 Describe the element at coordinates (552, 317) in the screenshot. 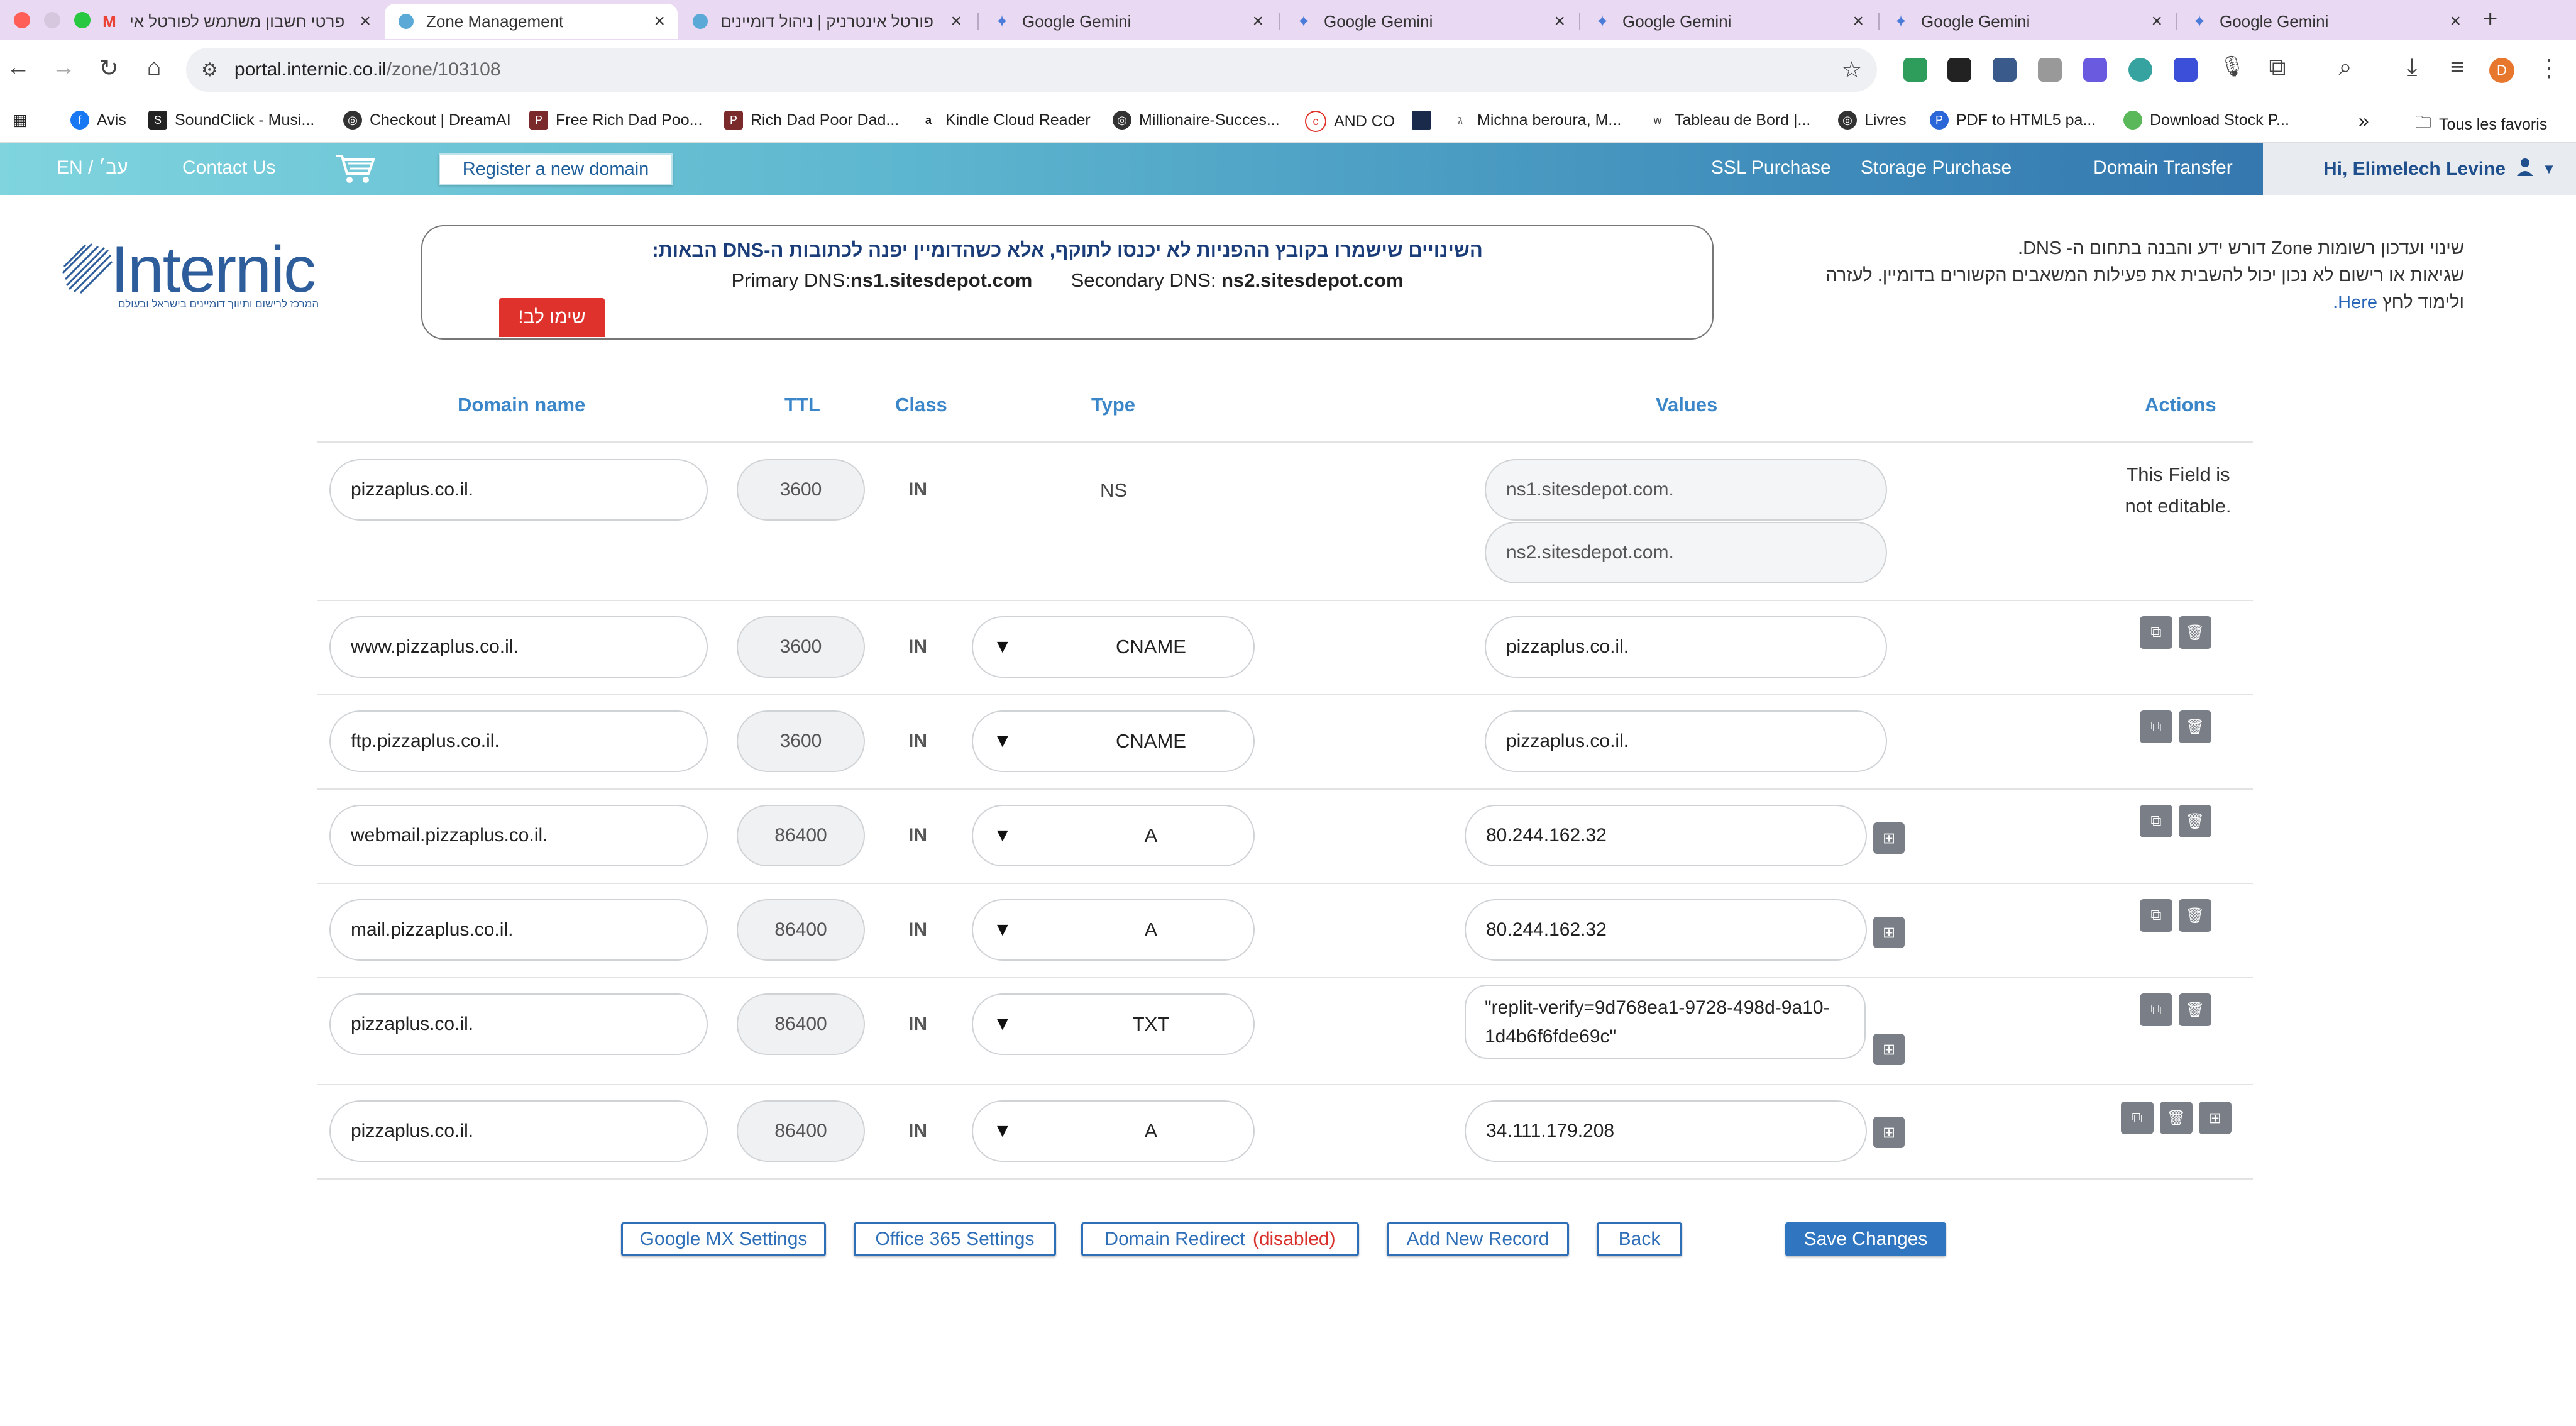

I see `attention-button: שימו לב!` at that location.